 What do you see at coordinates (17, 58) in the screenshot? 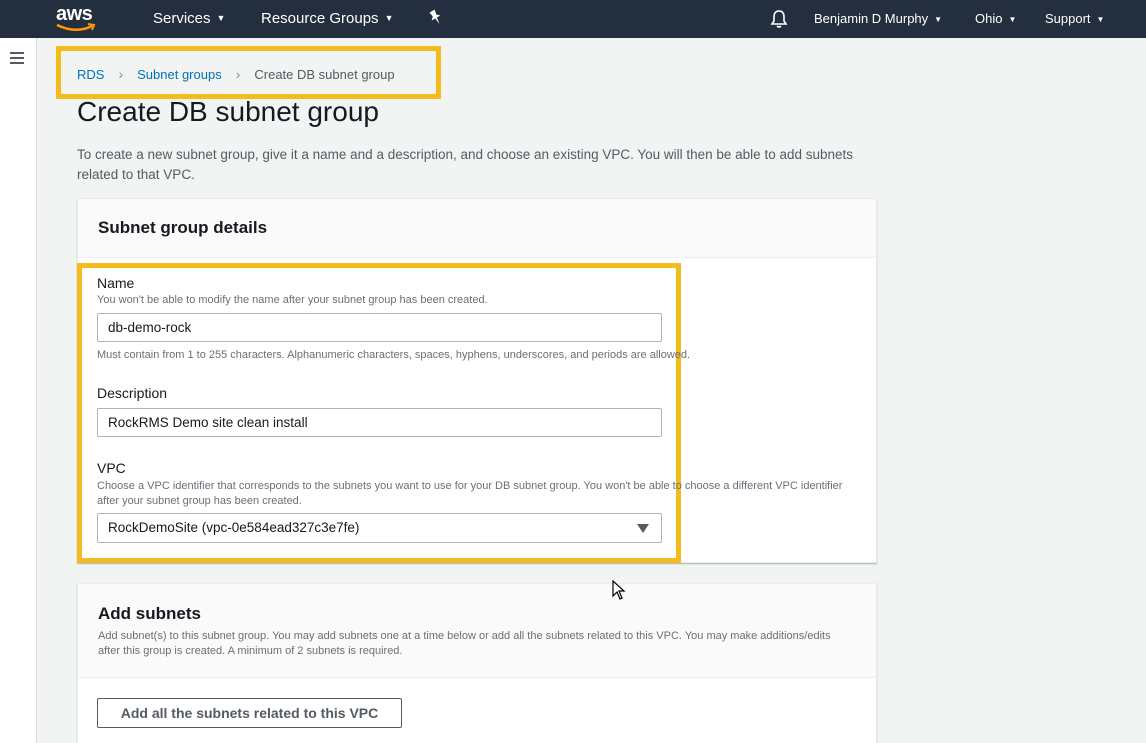
I see `hamburger-menu-icon` at bounding box center [17, 58].